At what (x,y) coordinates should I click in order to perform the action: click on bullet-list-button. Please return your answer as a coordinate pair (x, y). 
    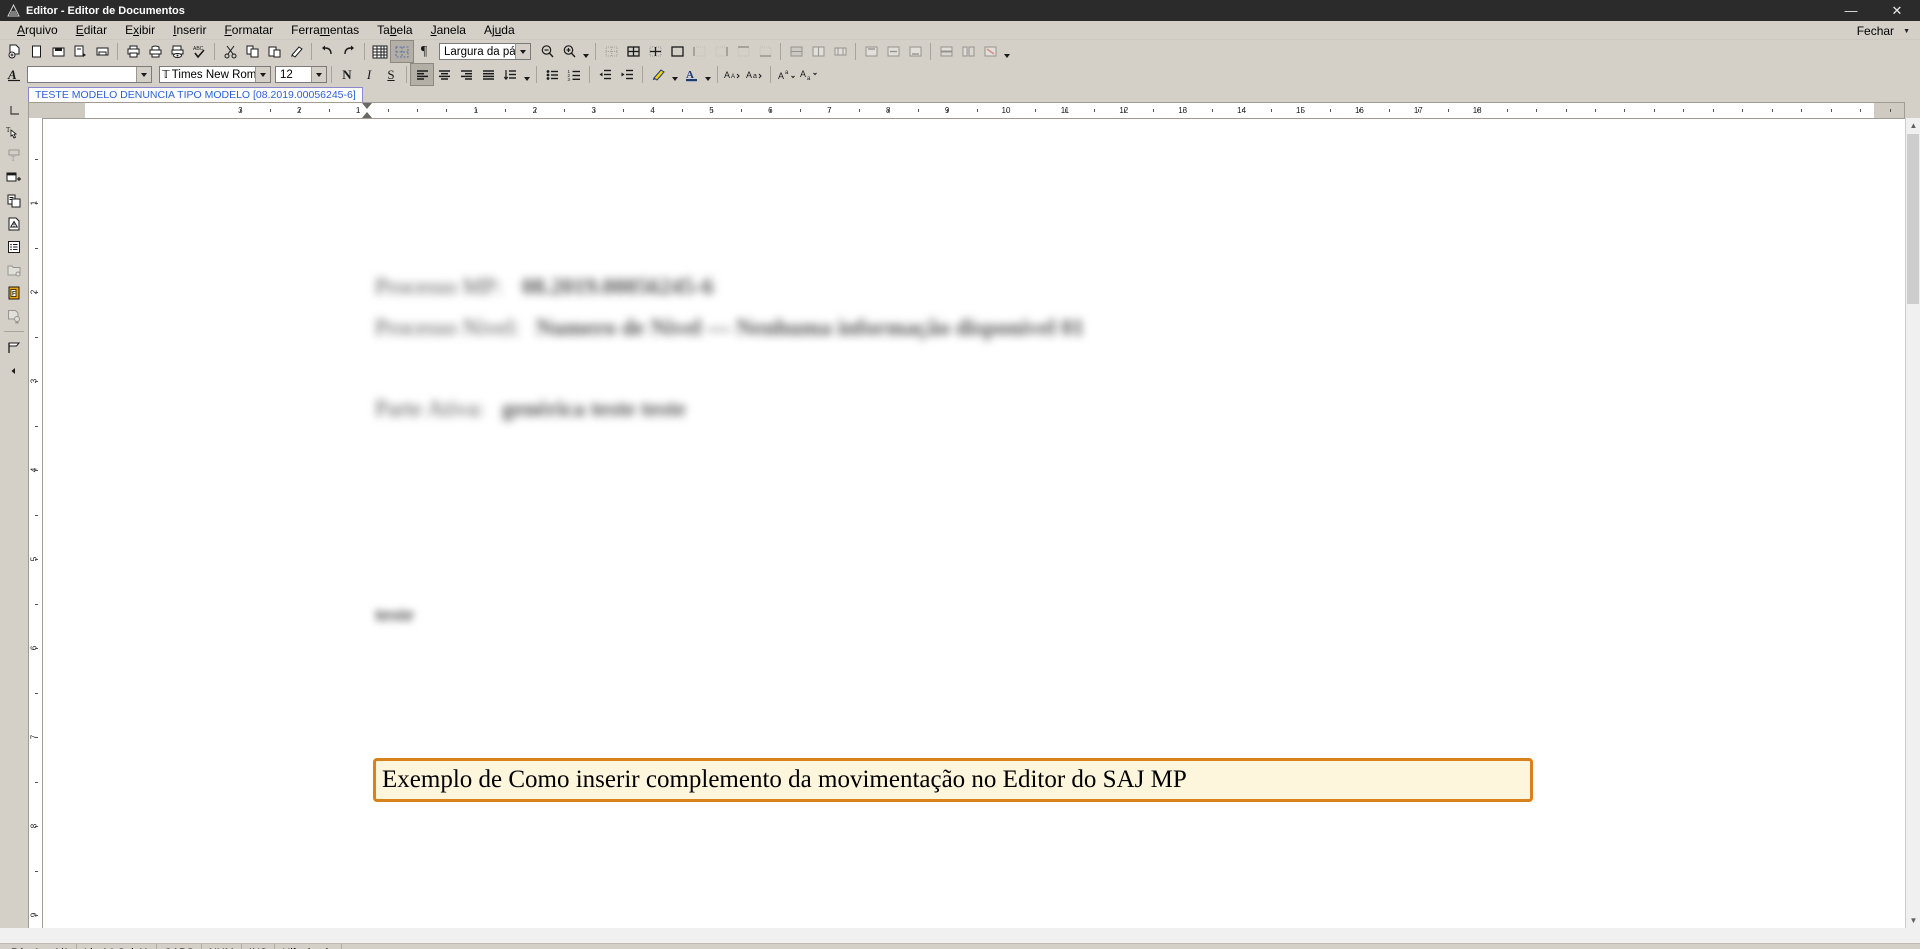
    Looking at the image, I should click on (552, 74).